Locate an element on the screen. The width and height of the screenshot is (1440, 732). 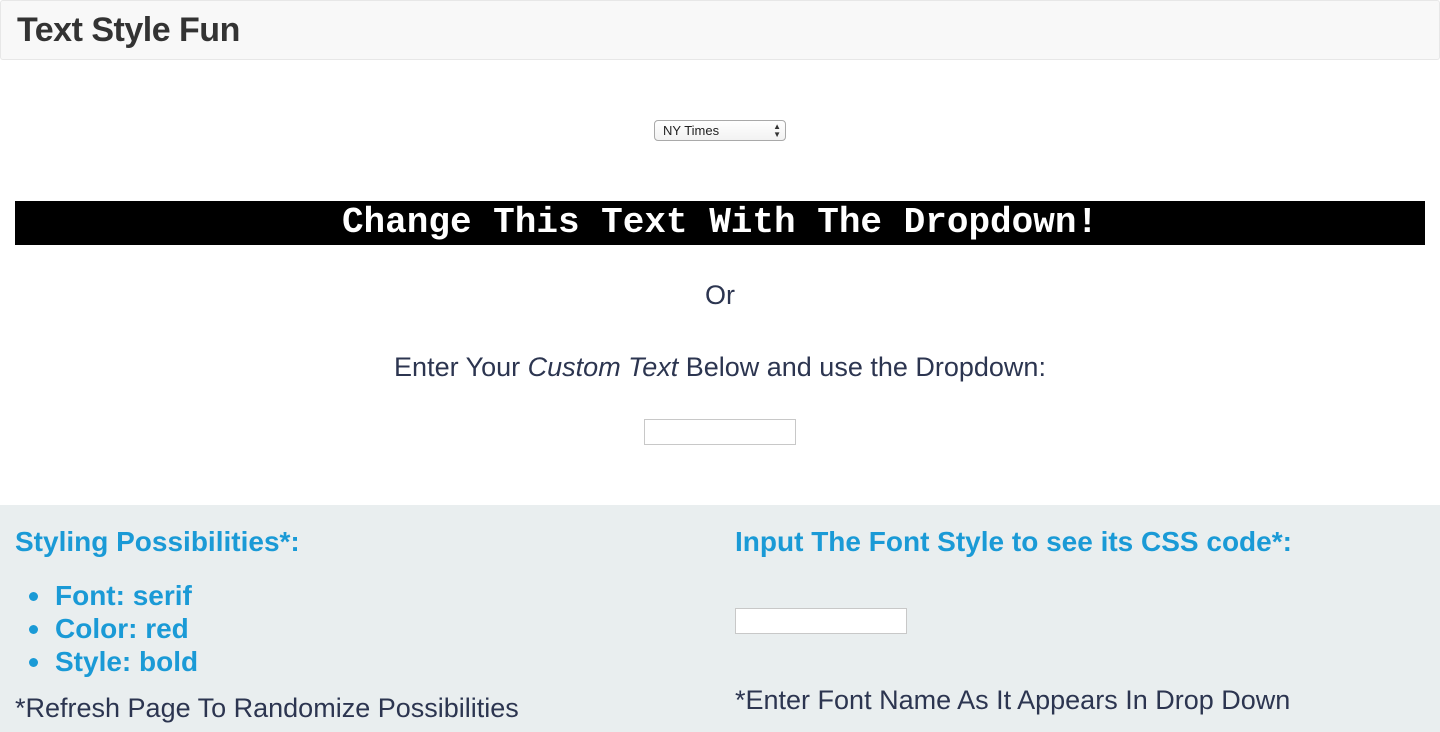
custom-text-input is located at coordinates (720, 432).